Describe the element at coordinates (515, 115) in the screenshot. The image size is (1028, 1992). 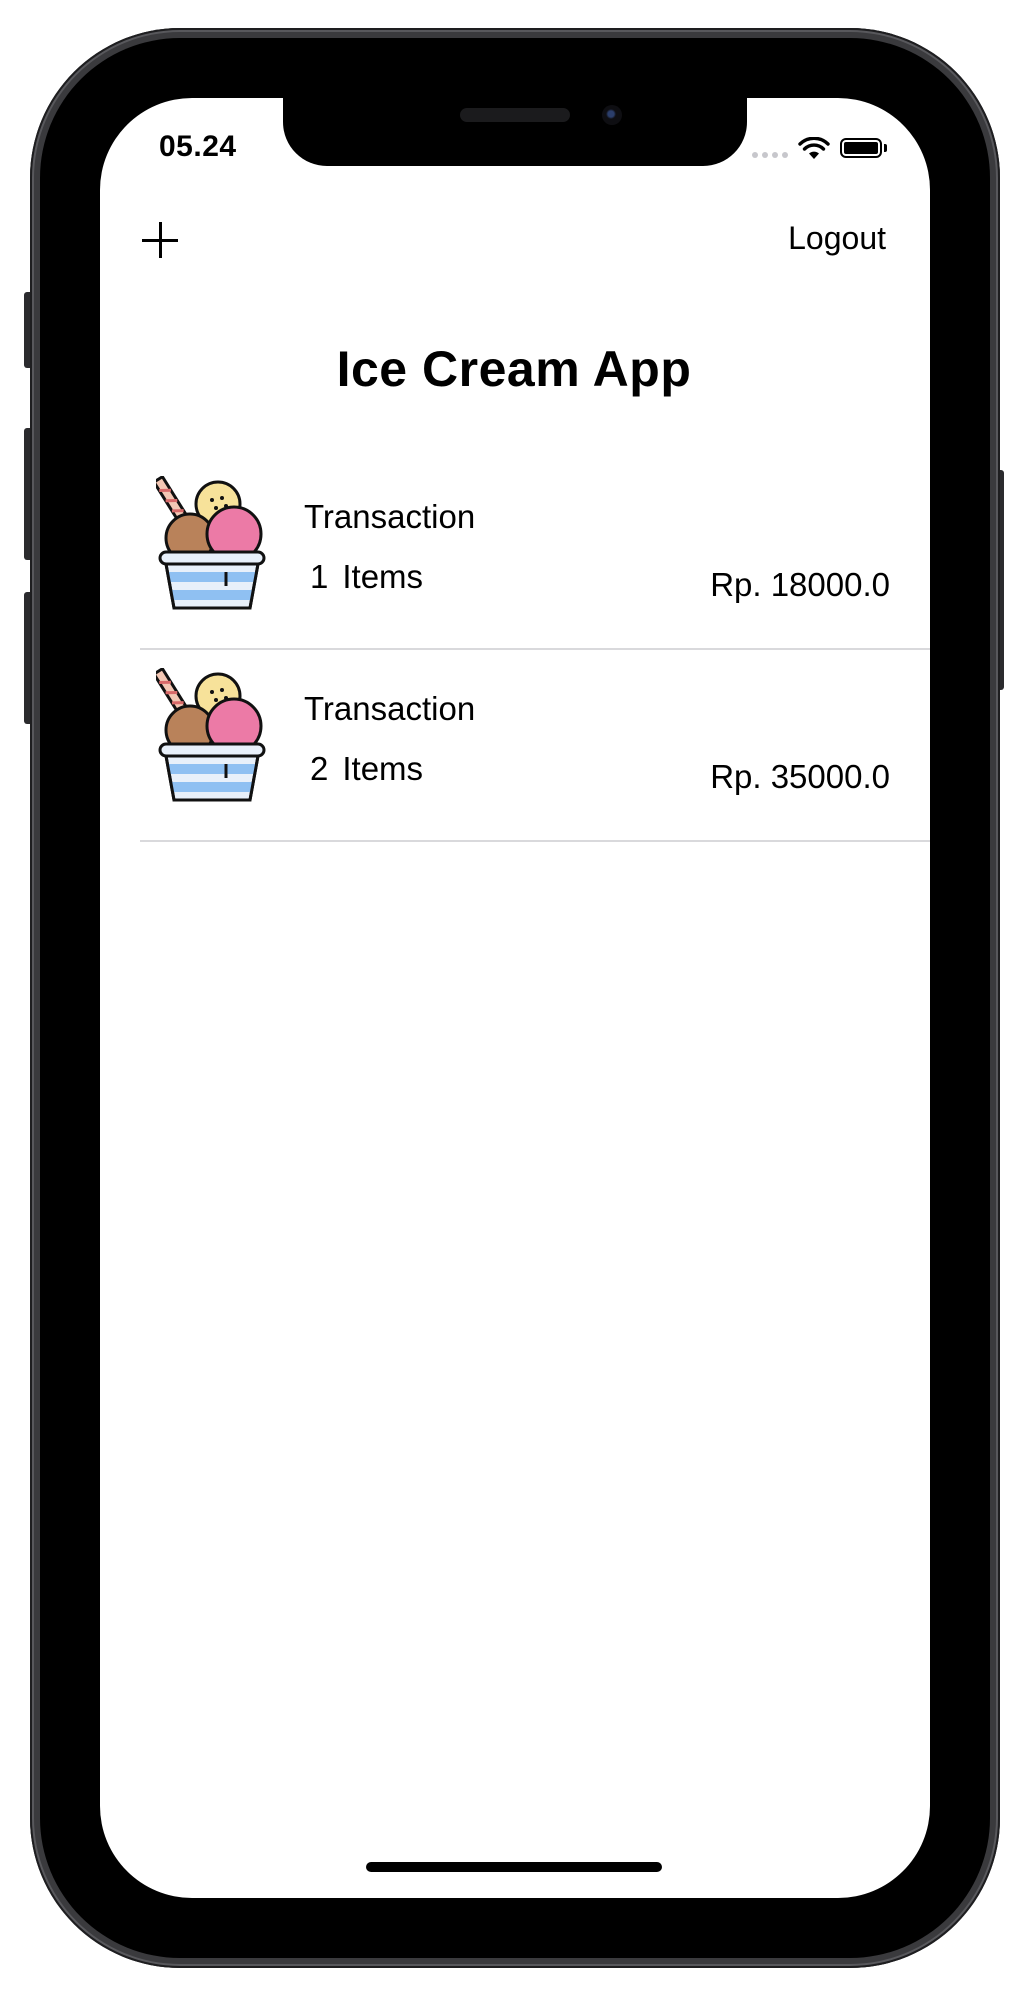
I see `speaker-grille` at that location.